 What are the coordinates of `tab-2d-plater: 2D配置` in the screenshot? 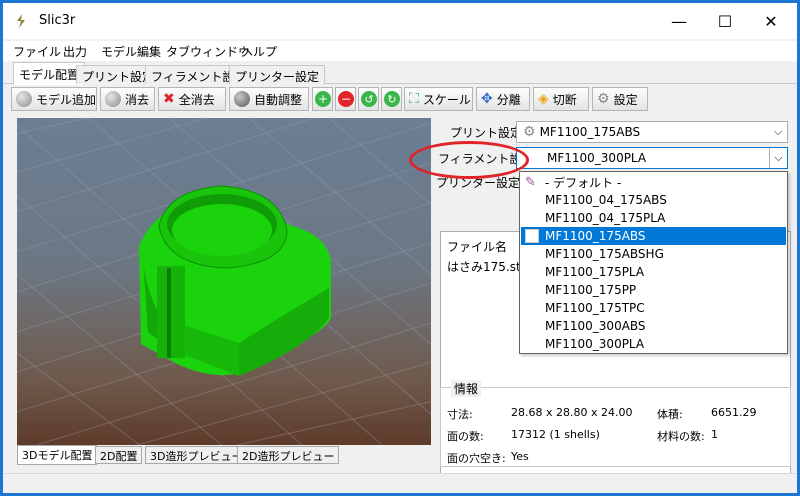 It's located at (119, 455).